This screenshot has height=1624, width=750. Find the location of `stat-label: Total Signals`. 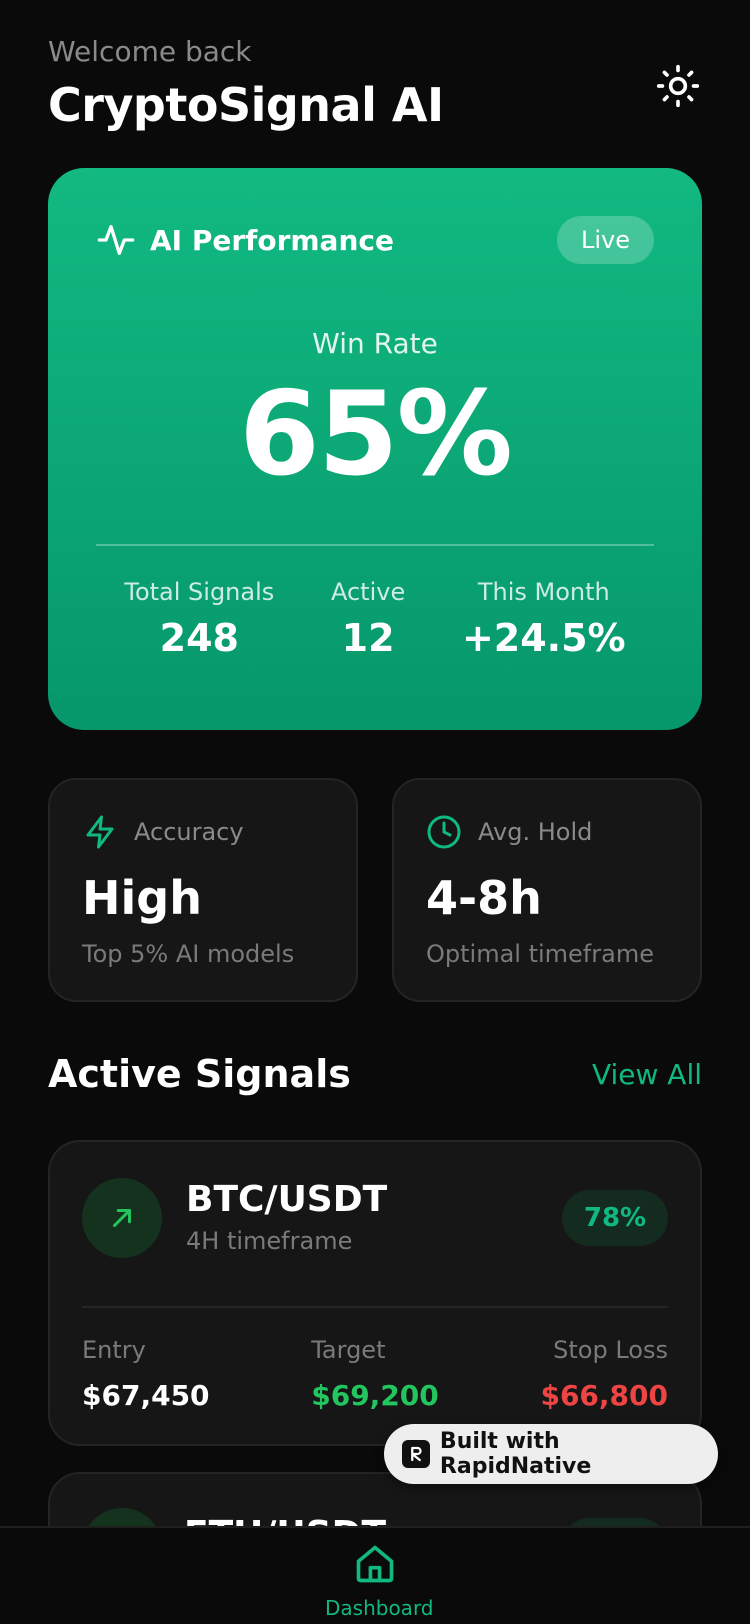

stat-label: Total Signals is located at coordinates (199, 592).